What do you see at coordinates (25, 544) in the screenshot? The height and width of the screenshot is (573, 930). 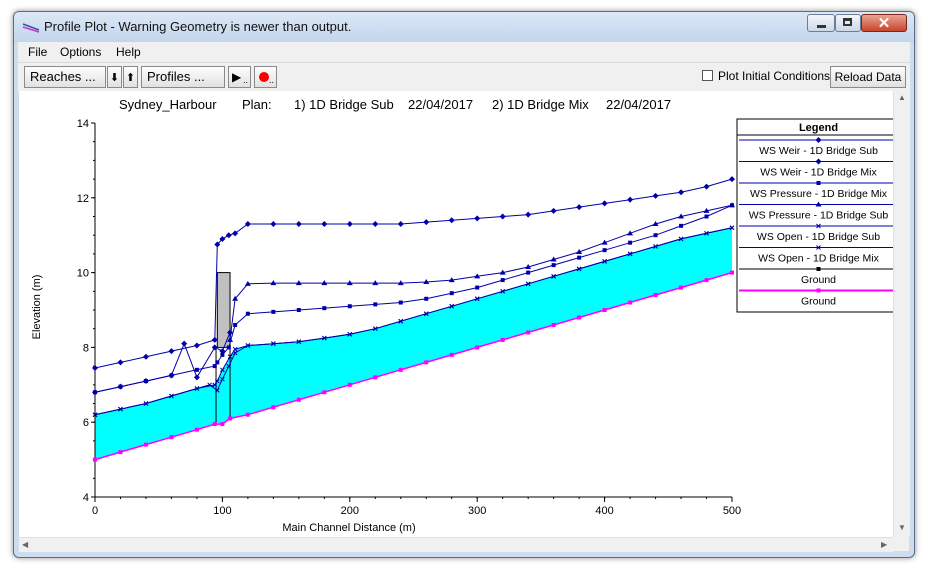 I see `scroll-left-icon: ◀` at bounding box center [25, 544].